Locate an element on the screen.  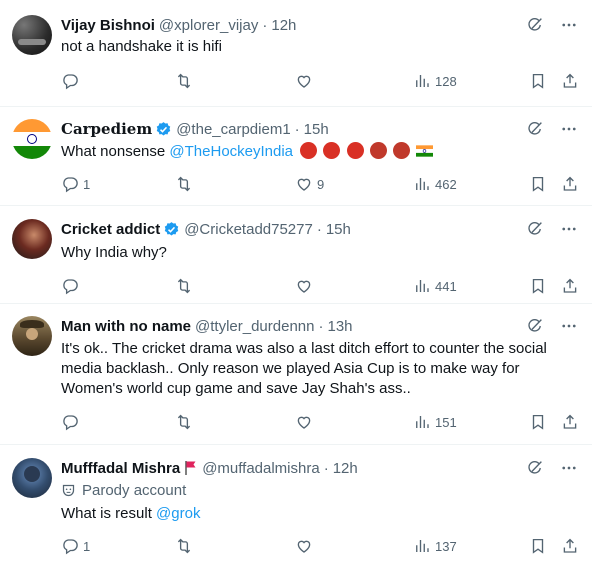
parody-mask-icon is located at coordinates (68, 490).